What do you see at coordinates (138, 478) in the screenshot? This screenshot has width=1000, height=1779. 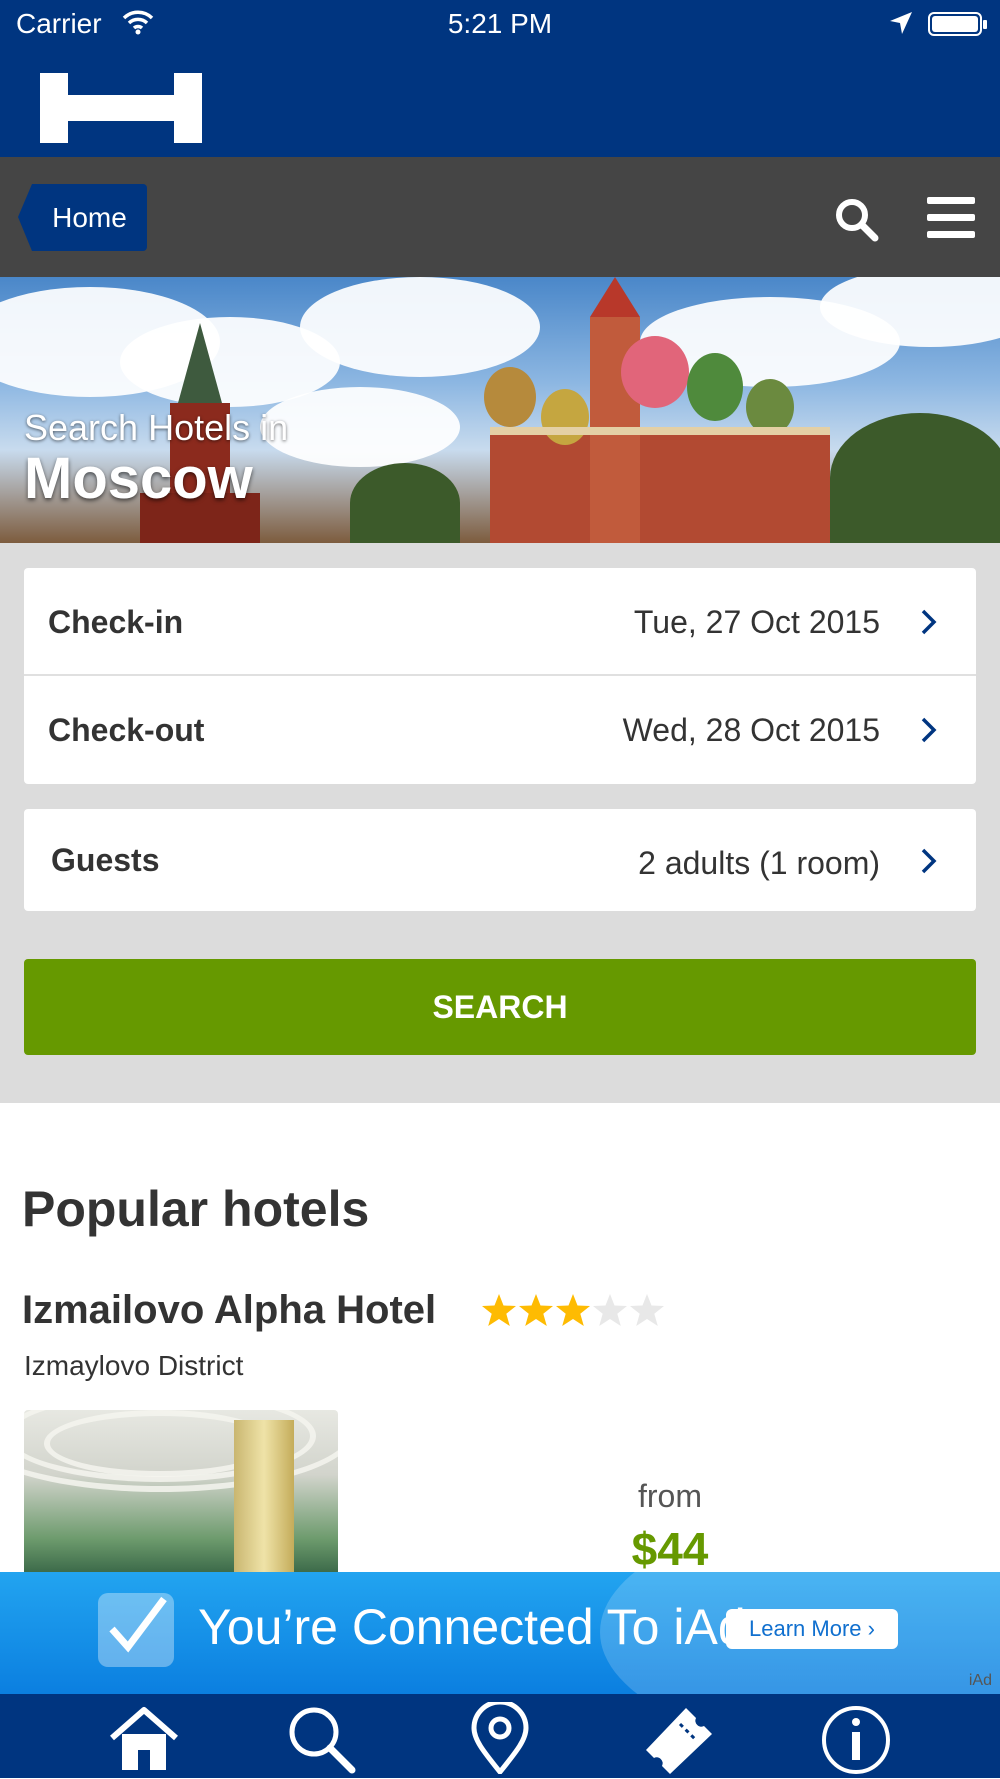 I see `hero-city-title: Moscow` at bounding box center [138, 478].